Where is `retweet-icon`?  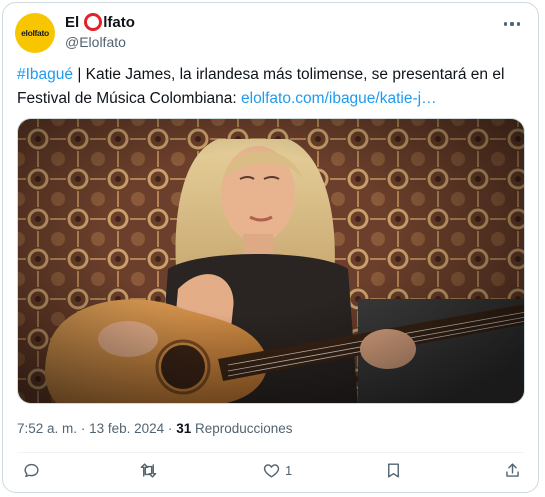
retweet-icon is located at coordinates (148, 470).